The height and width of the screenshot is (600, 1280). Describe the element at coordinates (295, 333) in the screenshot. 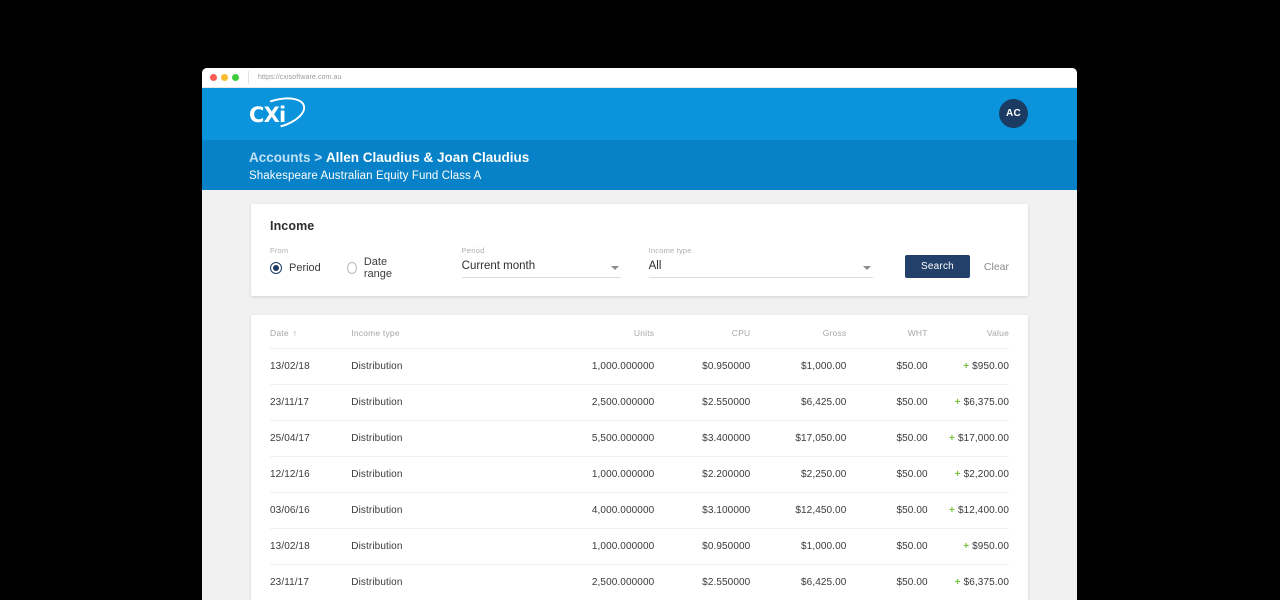

I see `sort-ascending-icon: ↑` at that location.